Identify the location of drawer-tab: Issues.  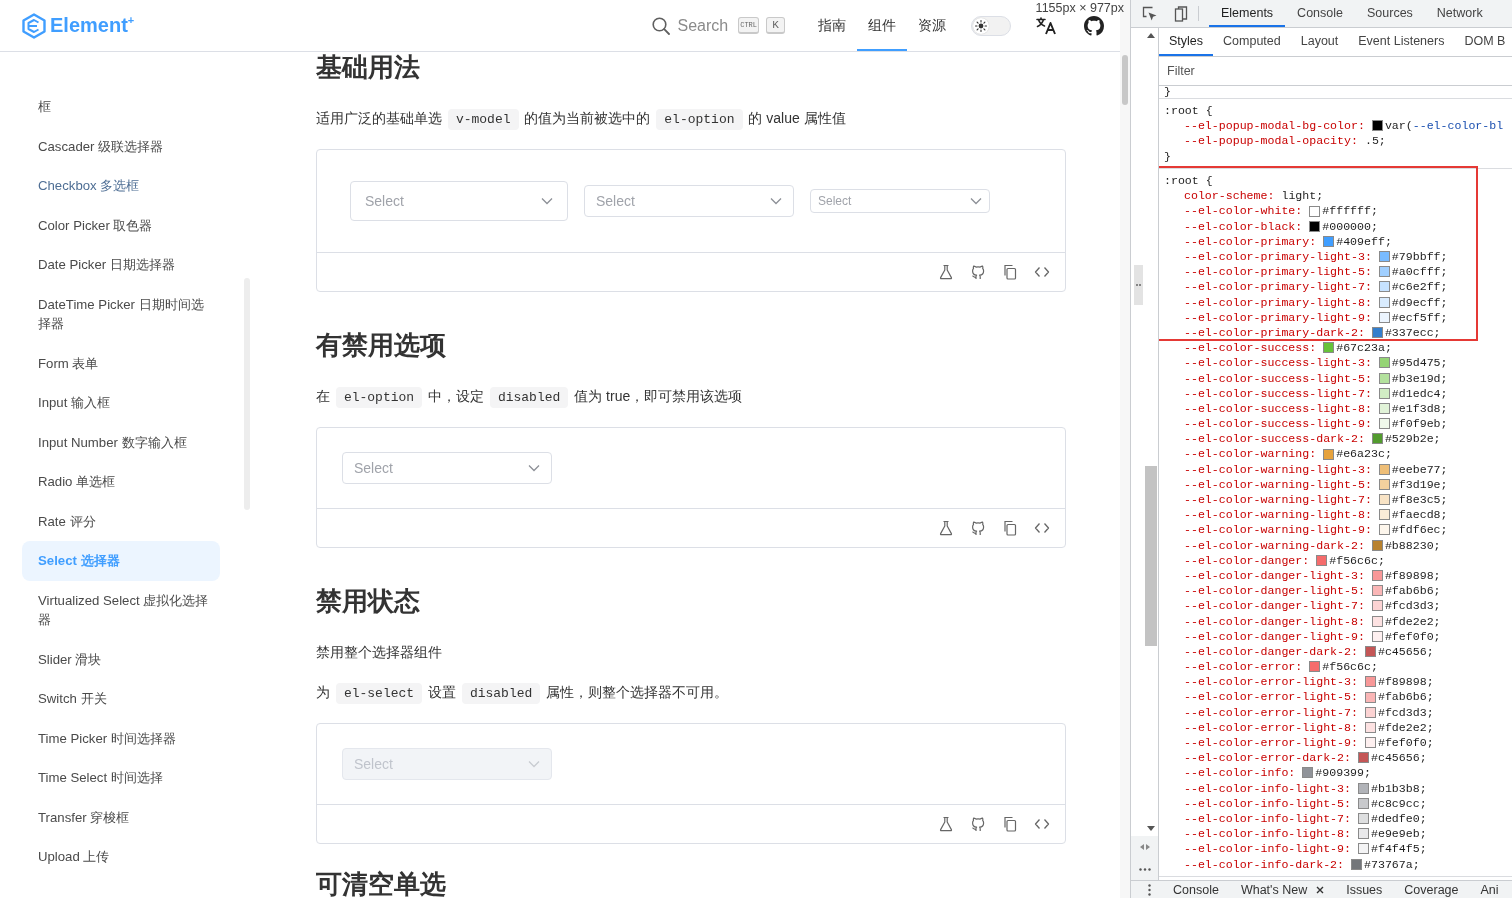
(1364, 889).